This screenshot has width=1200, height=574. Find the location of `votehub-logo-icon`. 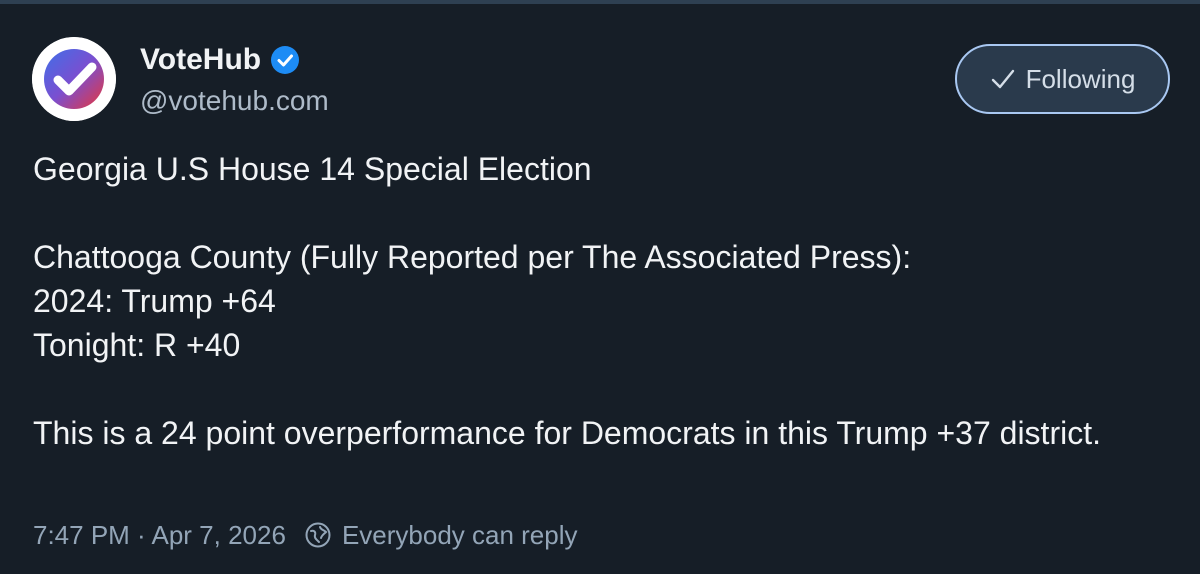

votehub-logo-icon is located at coordinates (74, 79).